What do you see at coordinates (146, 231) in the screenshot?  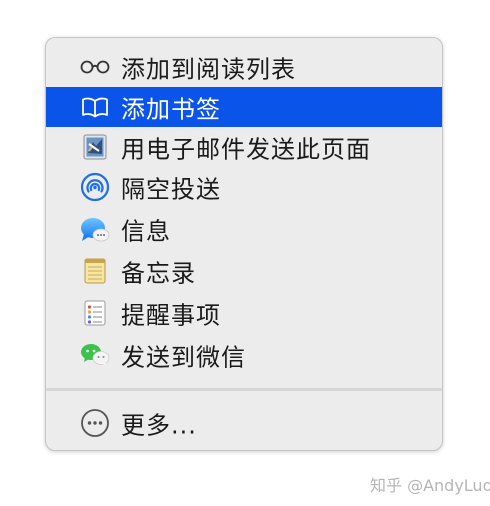 I see `menu-item-label: 信息` at bounding box center [146, 231].